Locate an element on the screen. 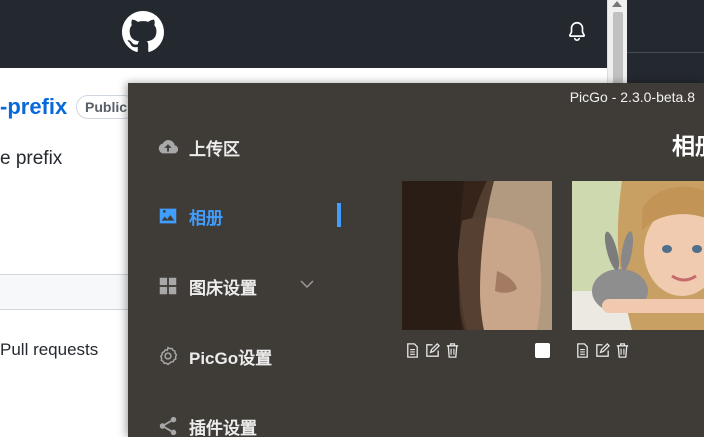  repo-name-link: -prefix is located at coordinates (33, 107).